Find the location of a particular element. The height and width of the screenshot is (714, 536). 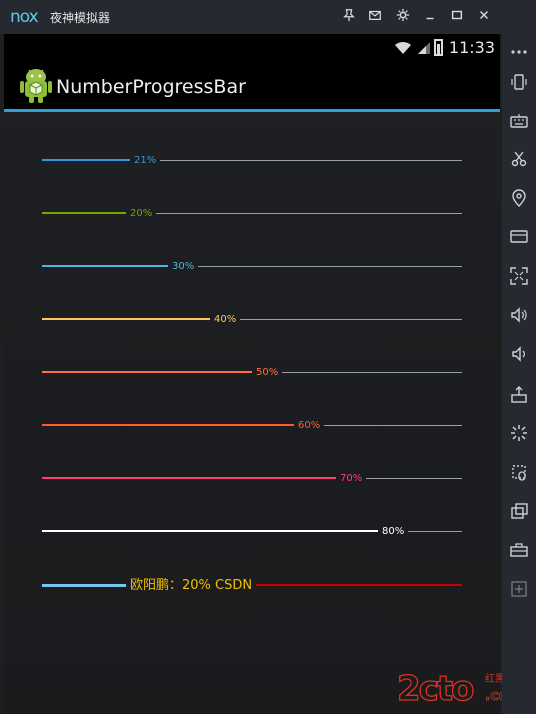

apk-install-icon is located at coordinates (519, 394).